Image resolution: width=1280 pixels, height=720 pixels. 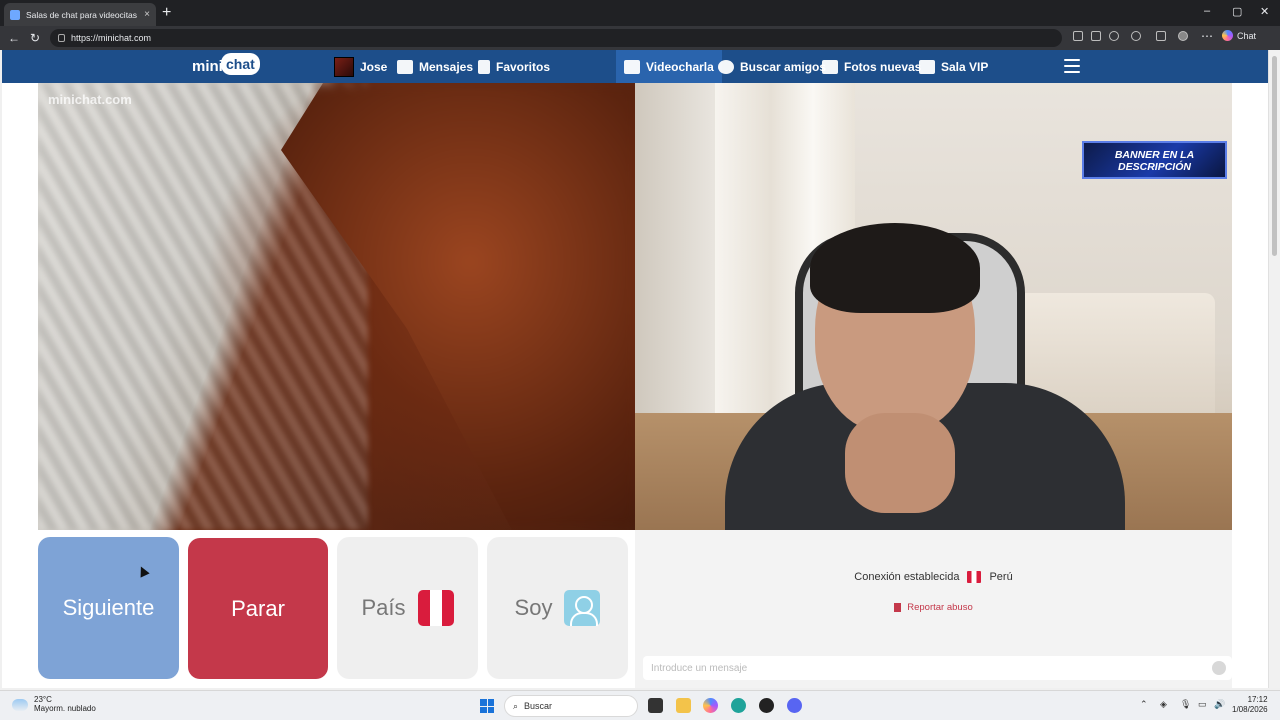 I want to click on copilot-chat-button: Chat, so click(x=1239, y=35).